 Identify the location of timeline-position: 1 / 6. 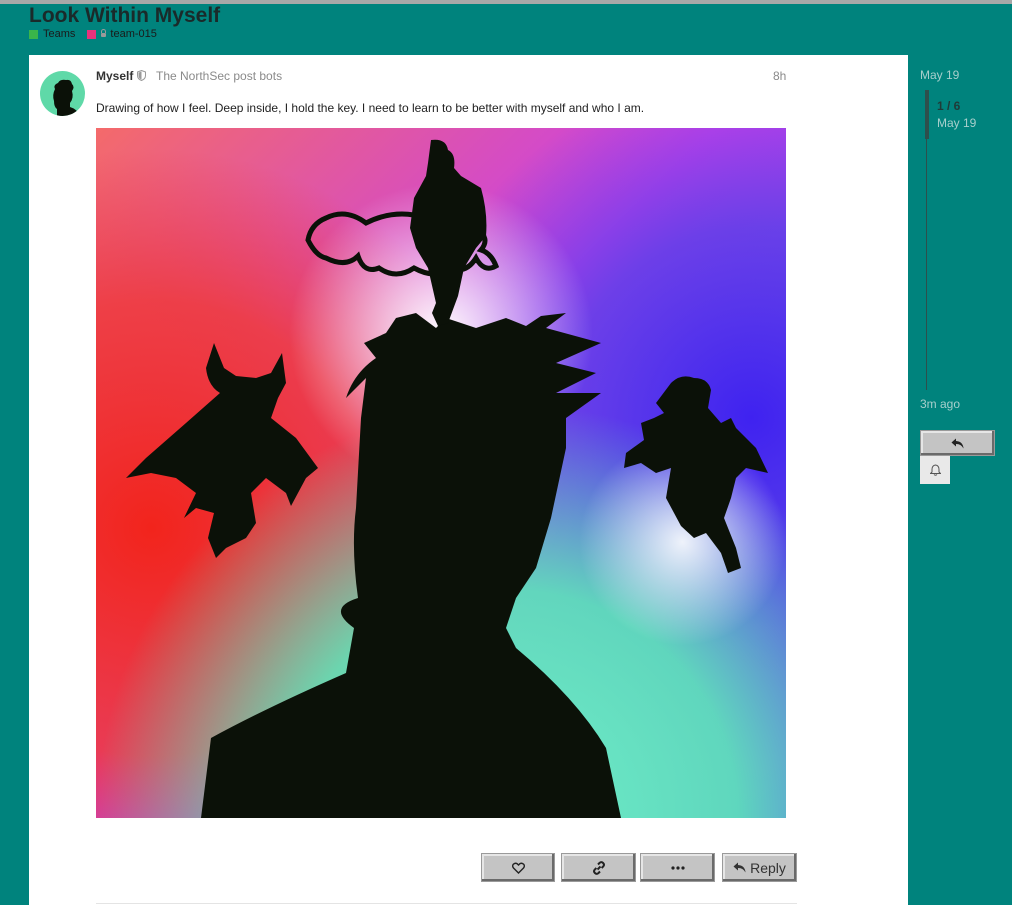
(949, 106).